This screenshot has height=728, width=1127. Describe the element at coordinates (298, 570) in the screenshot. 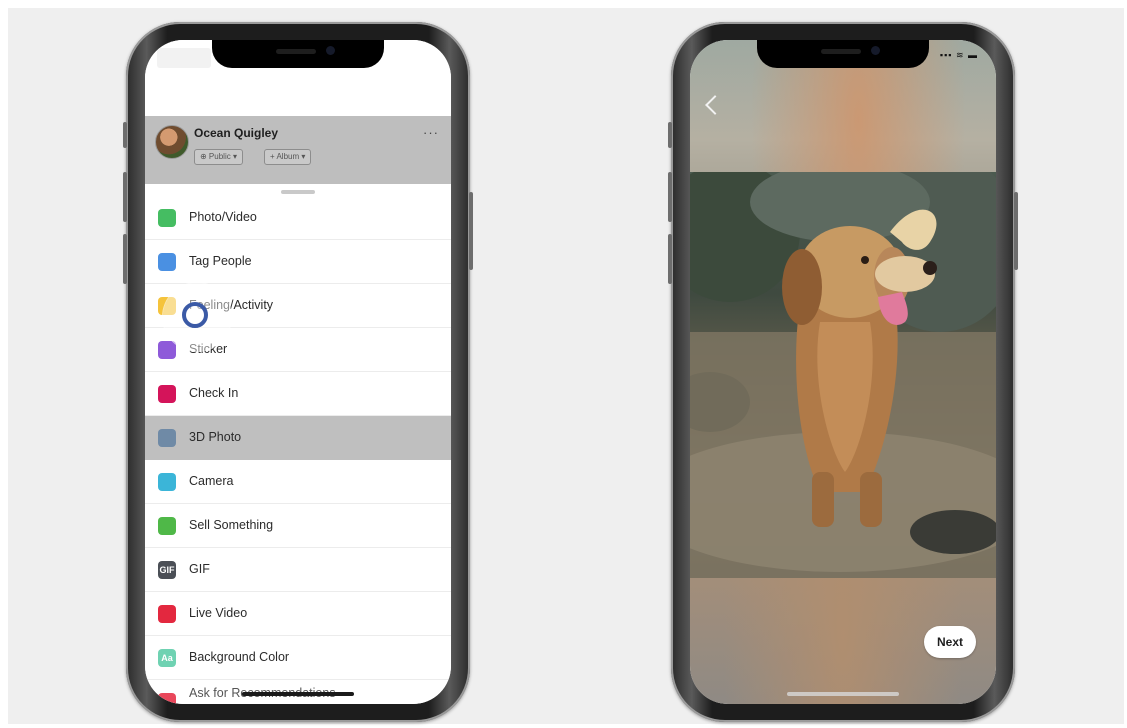

I see `menu-item-gif: GIF GIF` at that location.